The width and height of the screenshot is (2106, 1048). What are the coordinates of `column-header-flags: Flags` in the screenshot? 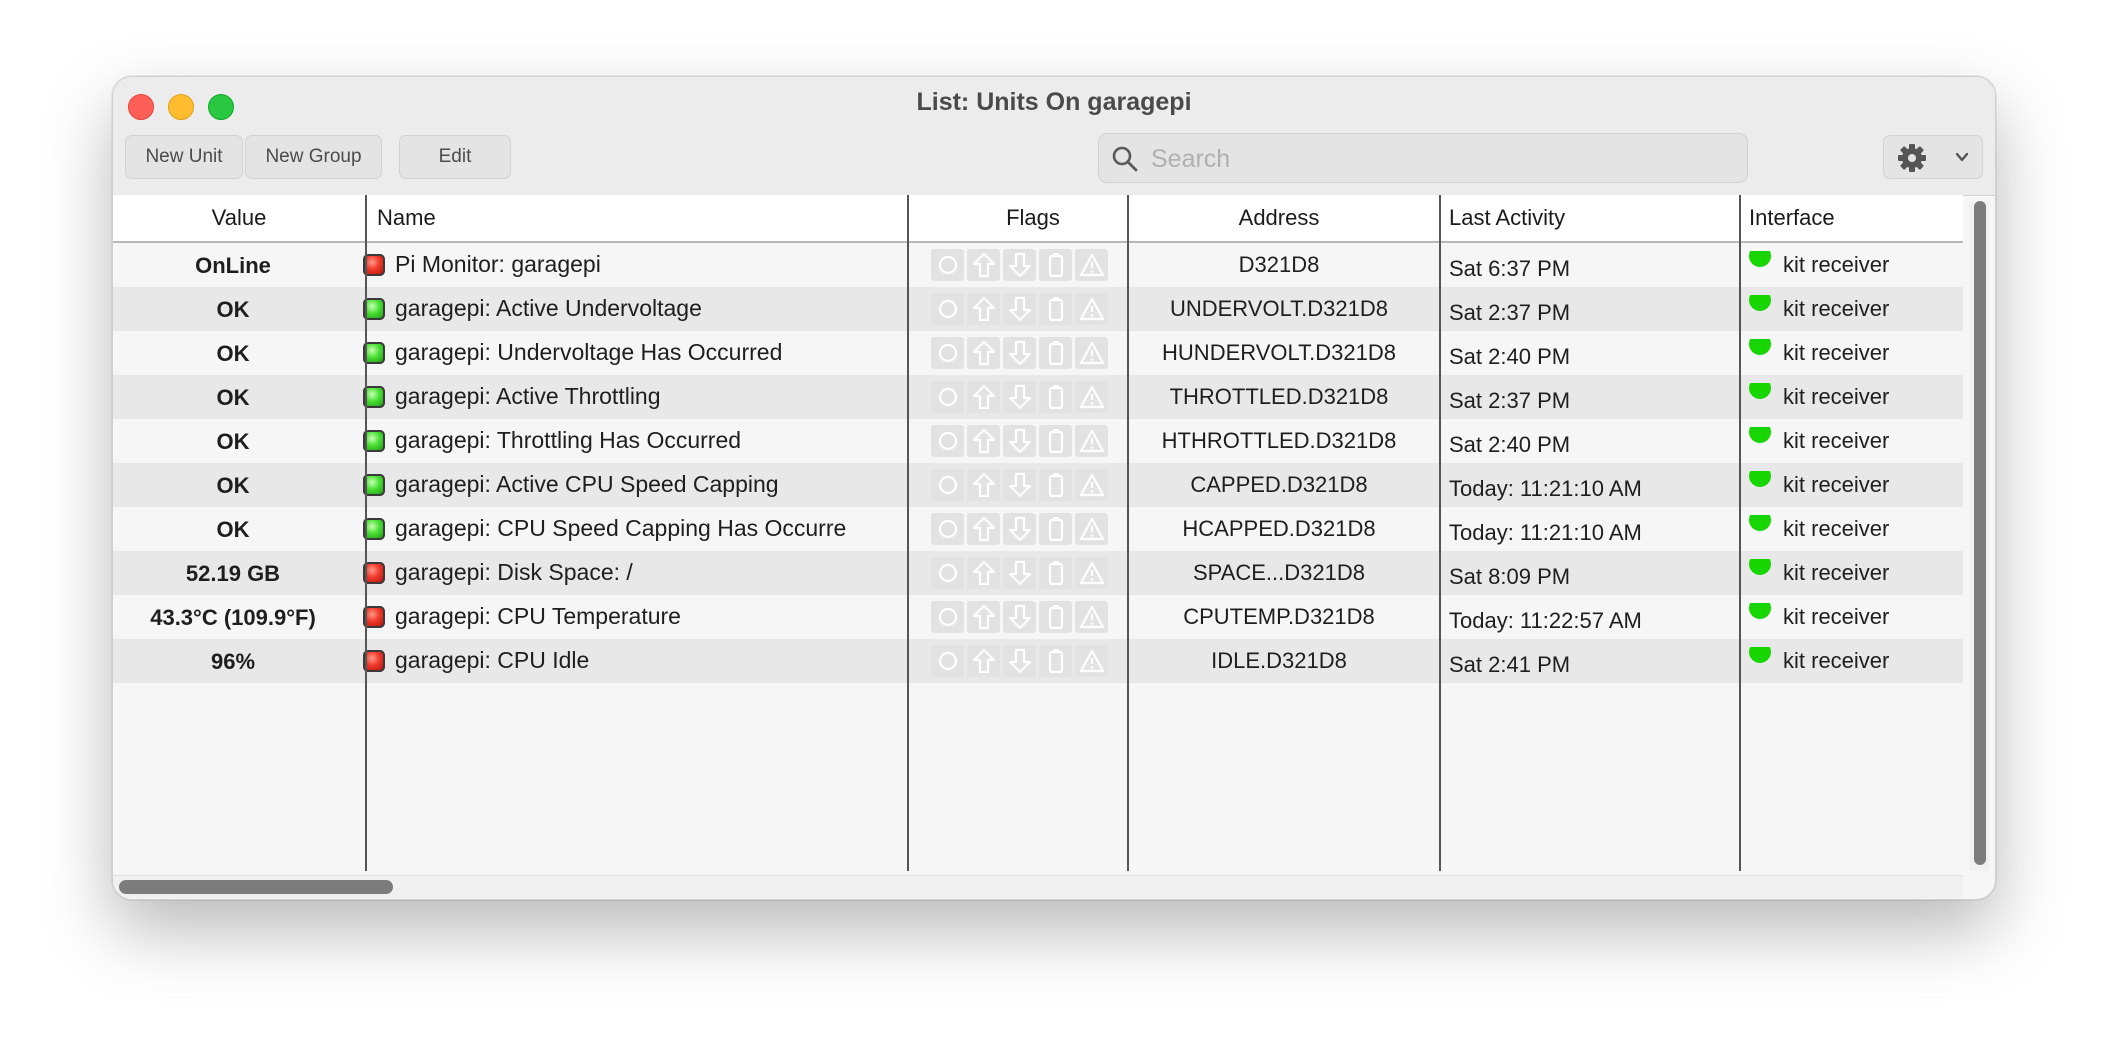 It's located at (1033, 218).